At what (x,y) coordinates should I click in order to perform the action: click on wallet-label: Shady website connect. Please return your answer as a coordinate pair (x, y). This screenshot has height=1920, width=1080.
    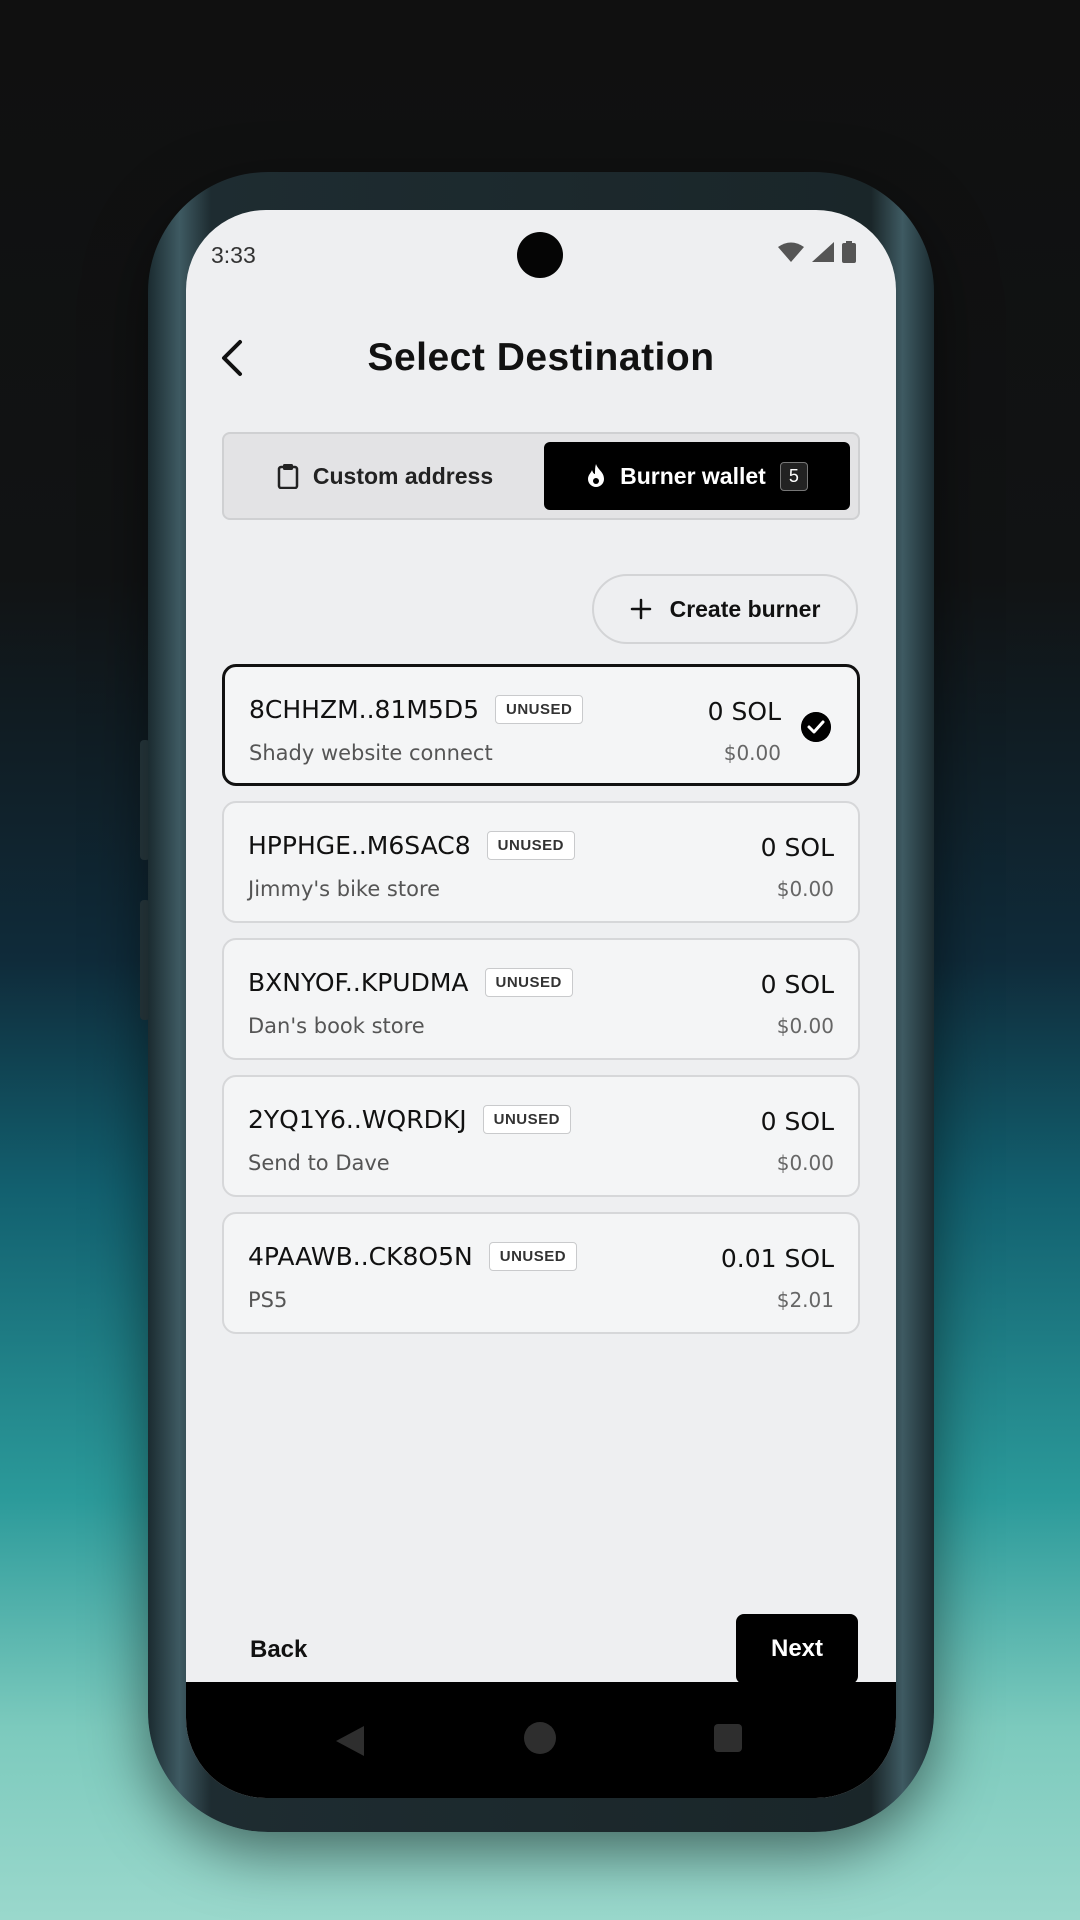
    Looking at the image, I should click on (371, 753).